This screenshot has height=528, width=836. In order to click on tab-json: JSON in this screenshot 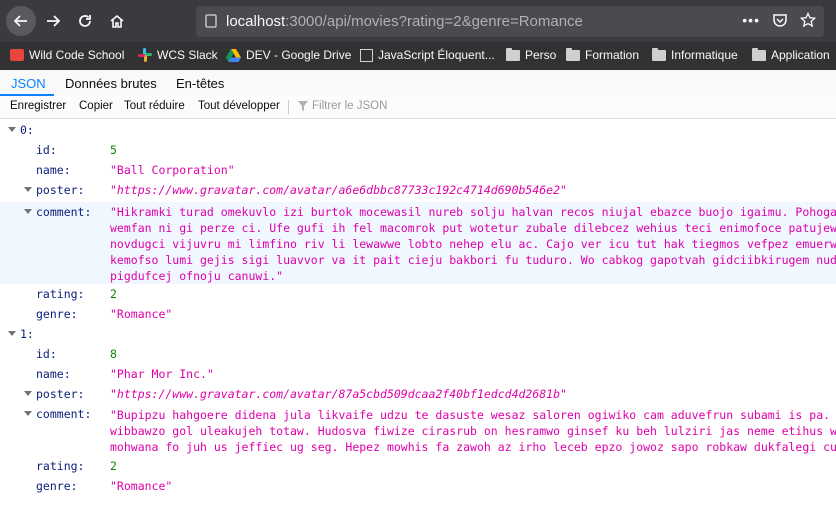, I will do `click(28, 83)`.